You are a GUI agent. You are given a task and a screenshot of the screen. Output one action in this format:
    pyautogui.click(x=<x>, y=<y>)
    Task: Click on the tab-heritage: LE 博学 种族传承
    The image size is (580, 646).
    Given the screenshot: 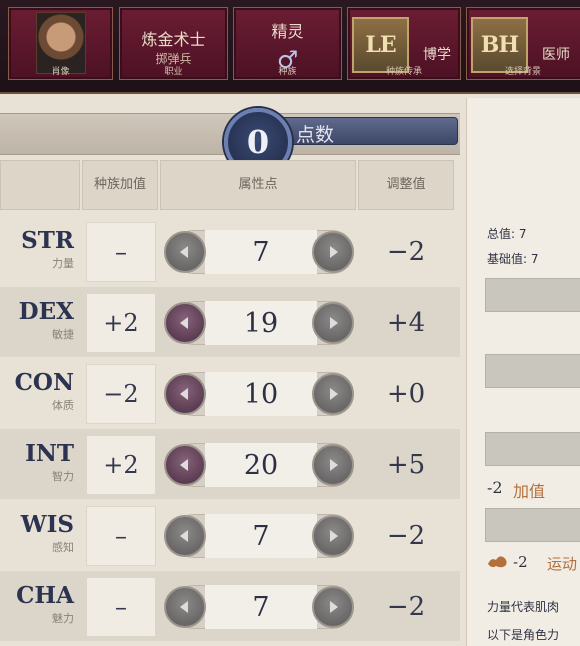 What is the action you would take?
    pyautogui.click(x=404, y=43)
    